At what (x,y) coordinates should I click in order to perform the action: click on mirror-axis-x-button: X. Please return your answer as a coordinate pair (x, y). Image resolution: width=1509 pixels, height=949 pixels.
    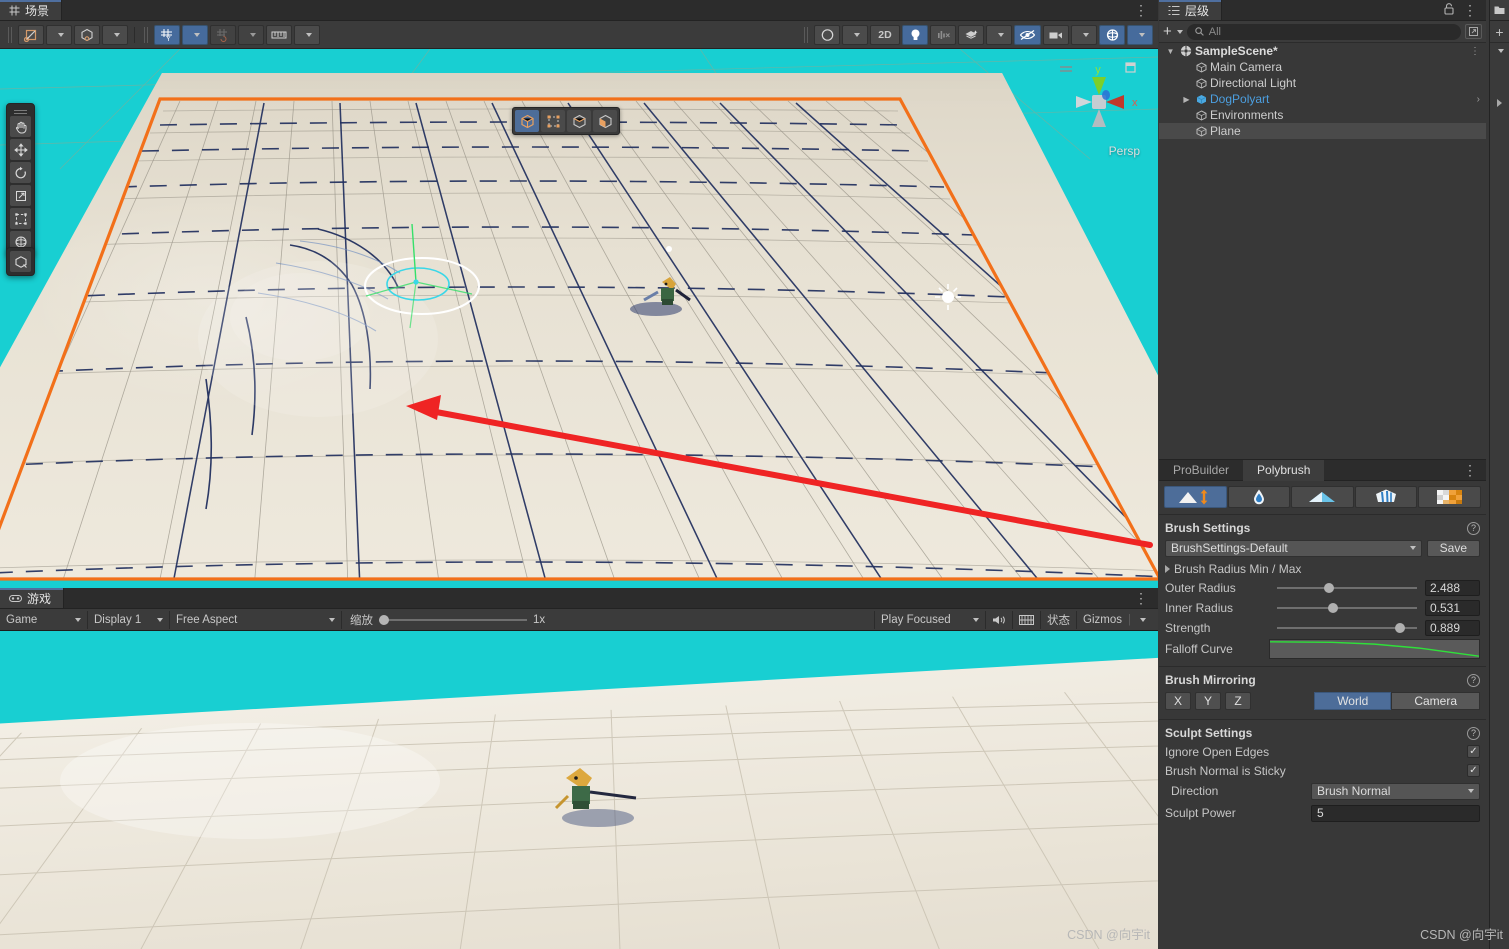
    Looking at the image, I should click on (1178, 701).